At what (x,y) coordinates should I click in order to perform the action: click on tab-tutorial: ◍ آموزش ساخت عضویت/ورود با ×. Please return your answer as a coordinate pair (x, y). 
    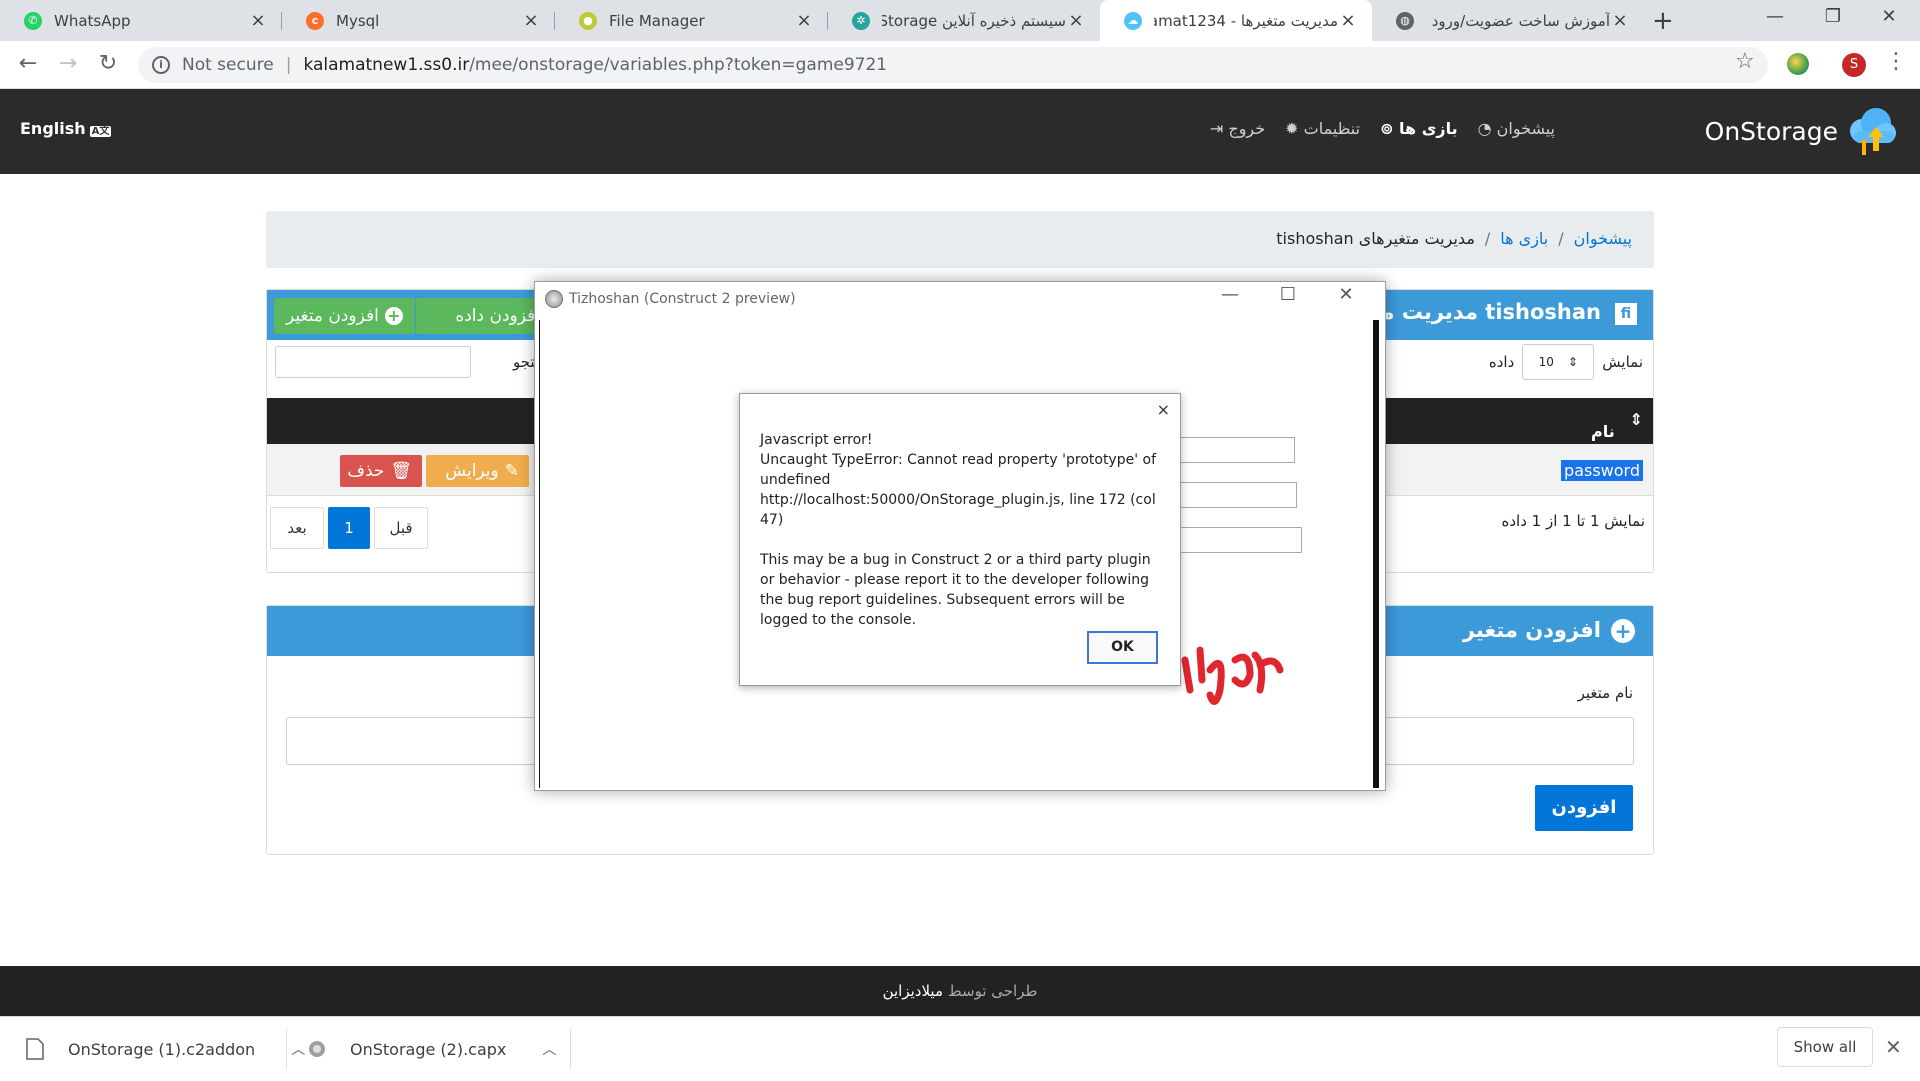
    Looking at the image, I should click on (1508, 20).